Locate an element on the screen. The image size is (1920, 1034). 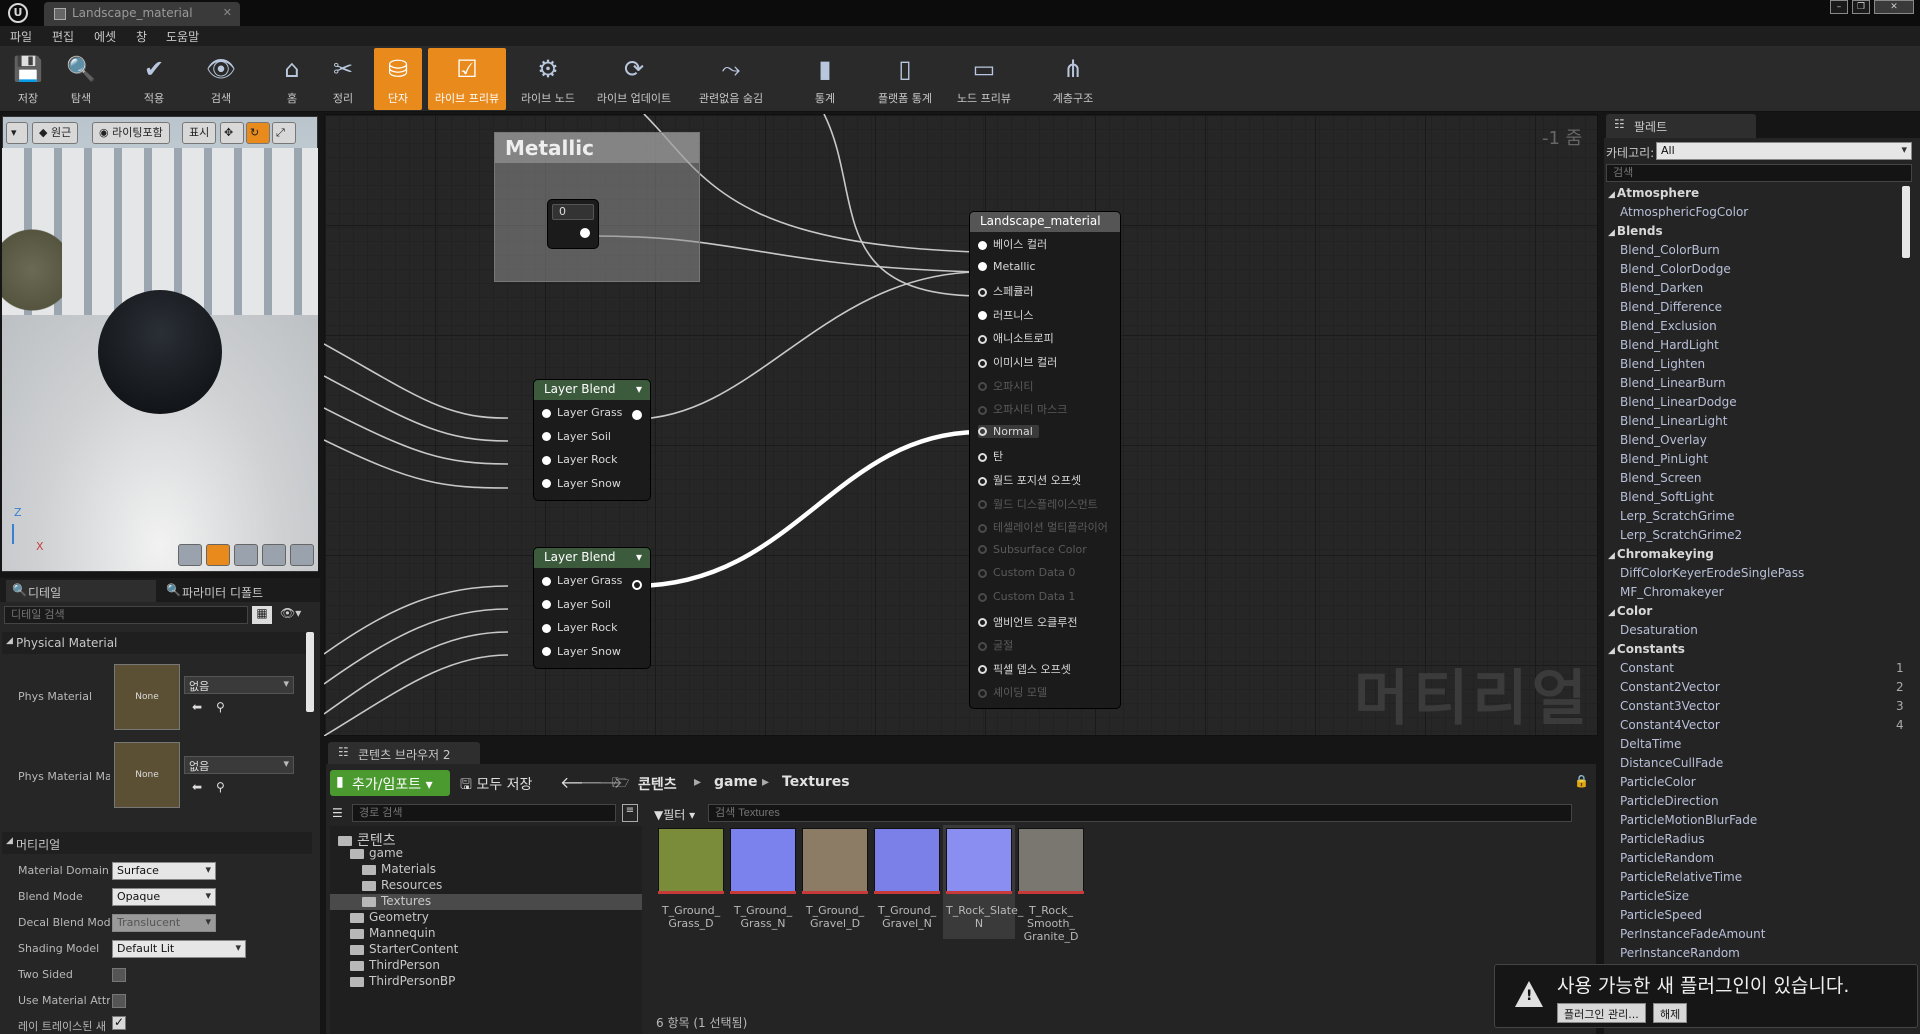
palette-item: Blend_ColorDodge is located at coordinates (1675, 269).